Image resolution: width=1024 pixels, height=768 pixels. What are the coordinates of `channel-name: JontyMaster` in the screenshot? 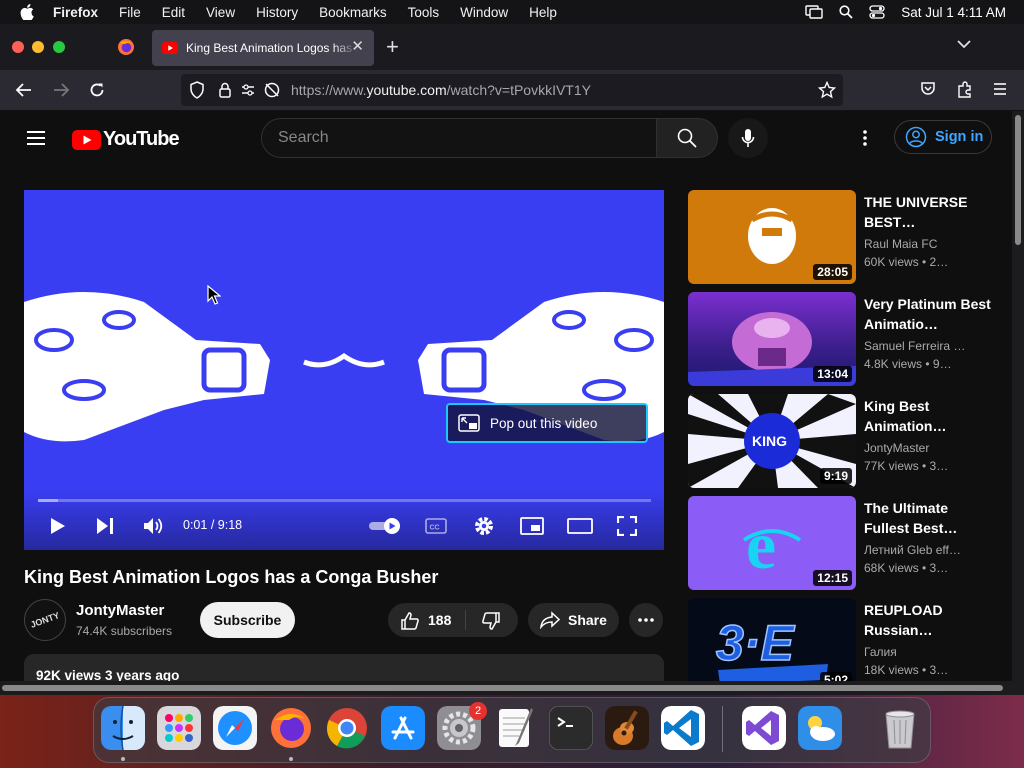 It's located at (120, 610).